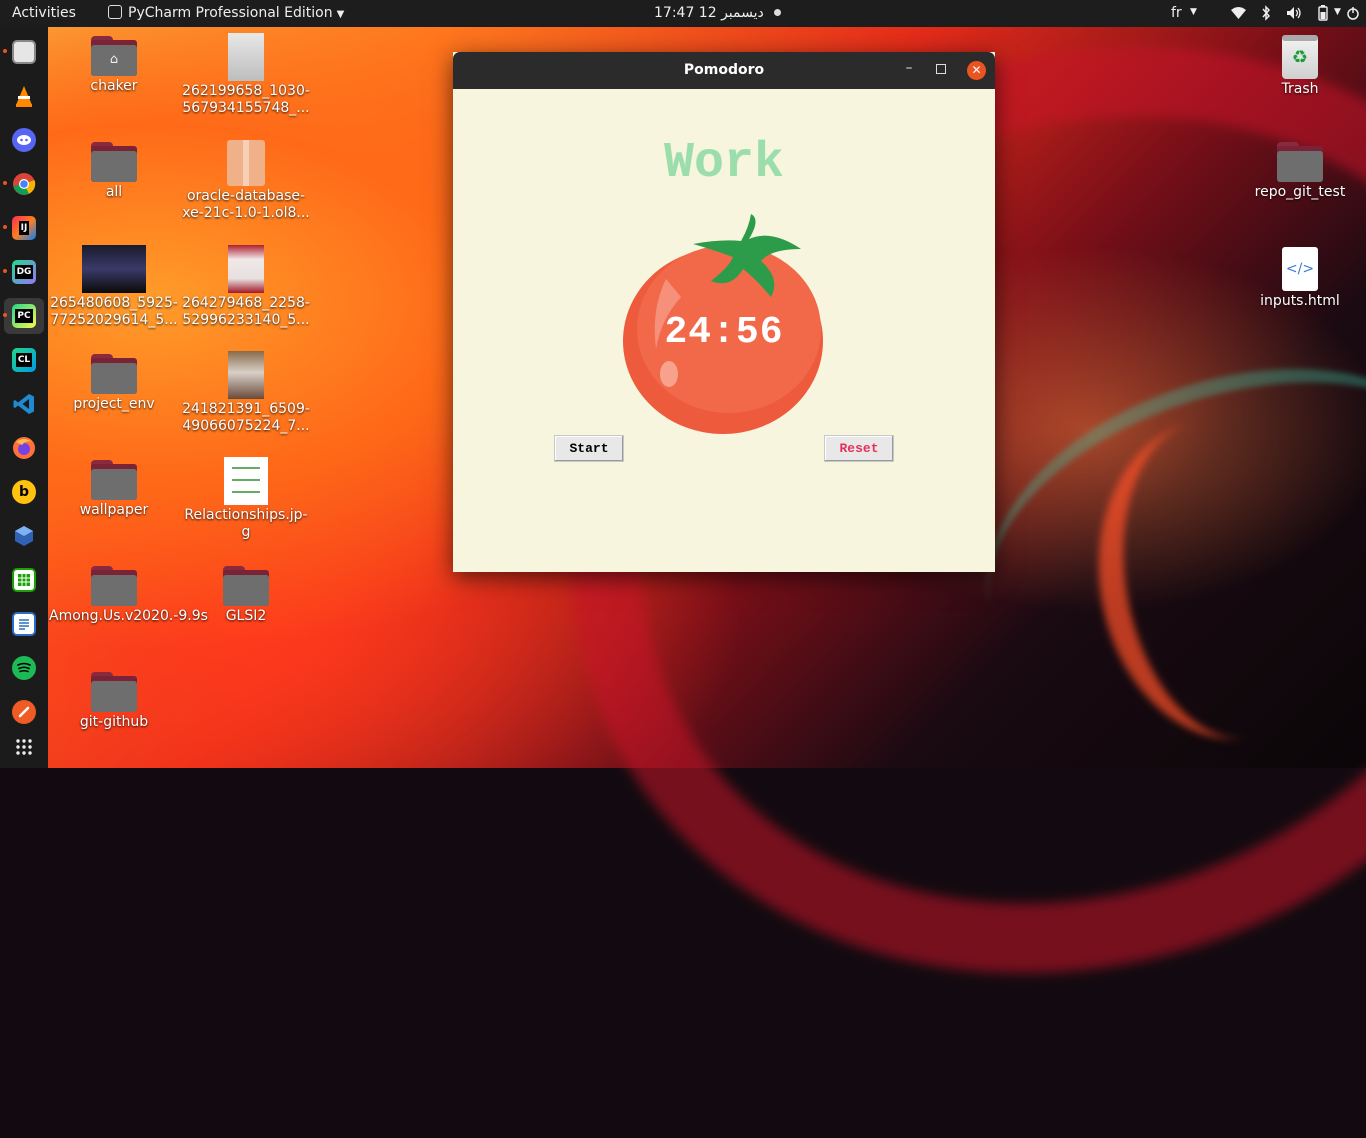  What do you see at coordinates (114, 56) in the screenshot?
I see `home-folder-icon: ⌂` at bounding box center [114, 56].